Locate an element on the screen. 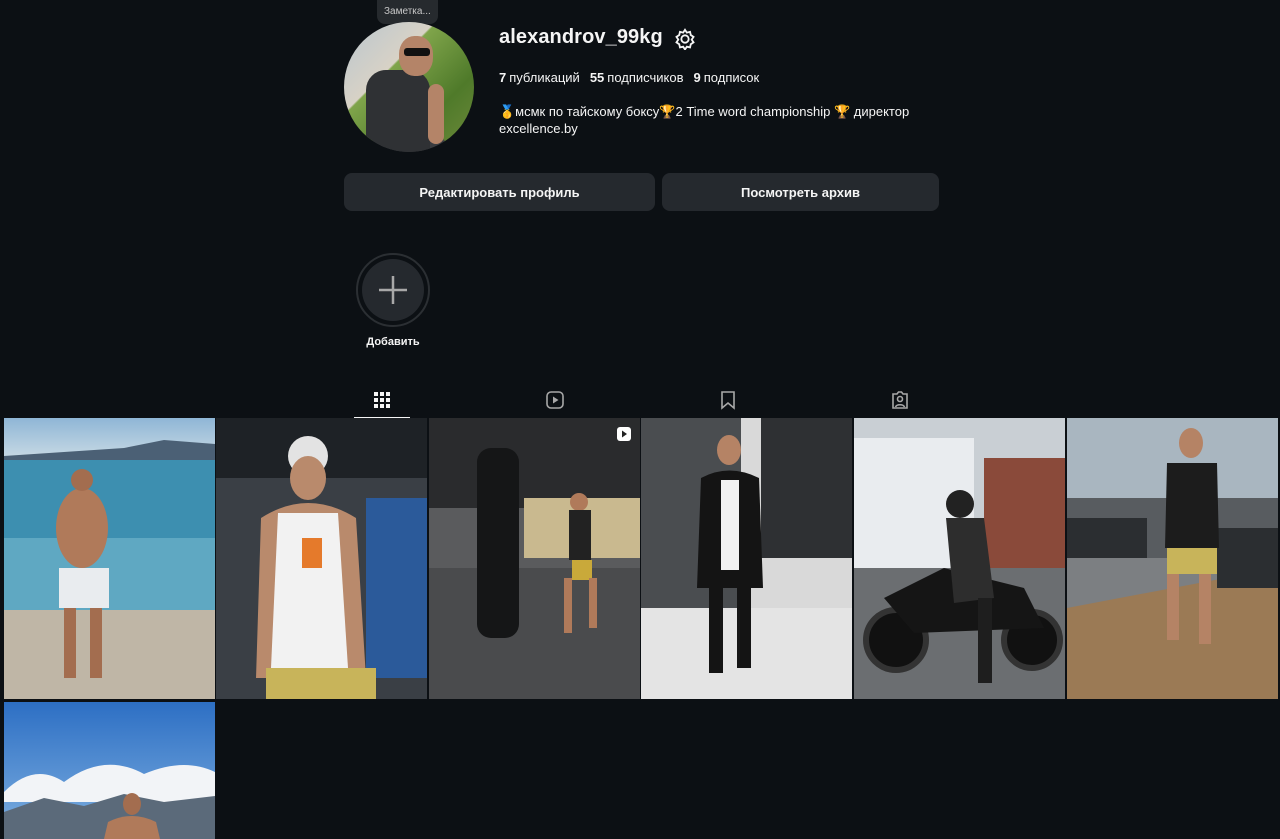 This screenshot has height=839, width=1280. reel-icon is located at coordinates (624, 434).